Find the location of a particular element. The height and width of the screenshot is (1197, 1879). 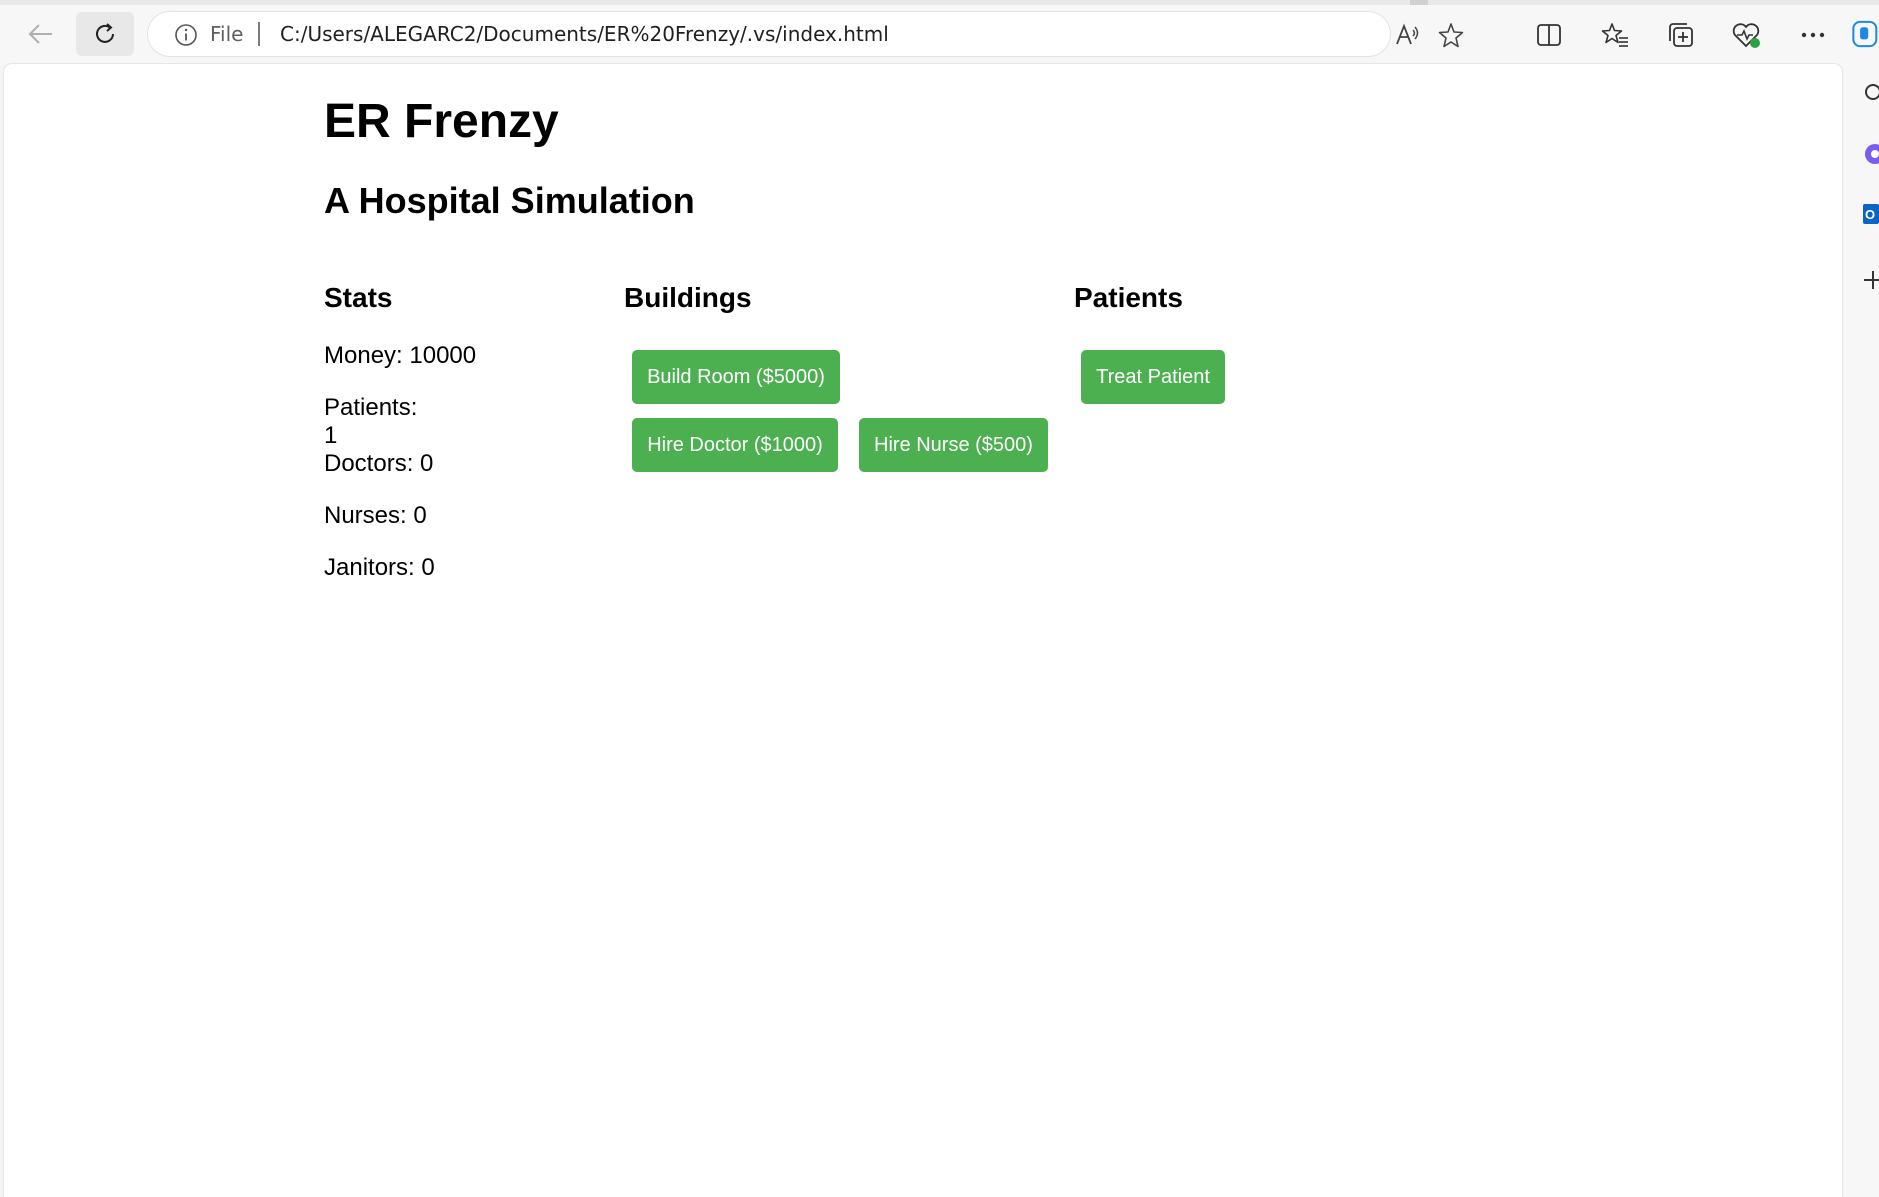

split-screen-icon is located at coordinates (1549, 35).